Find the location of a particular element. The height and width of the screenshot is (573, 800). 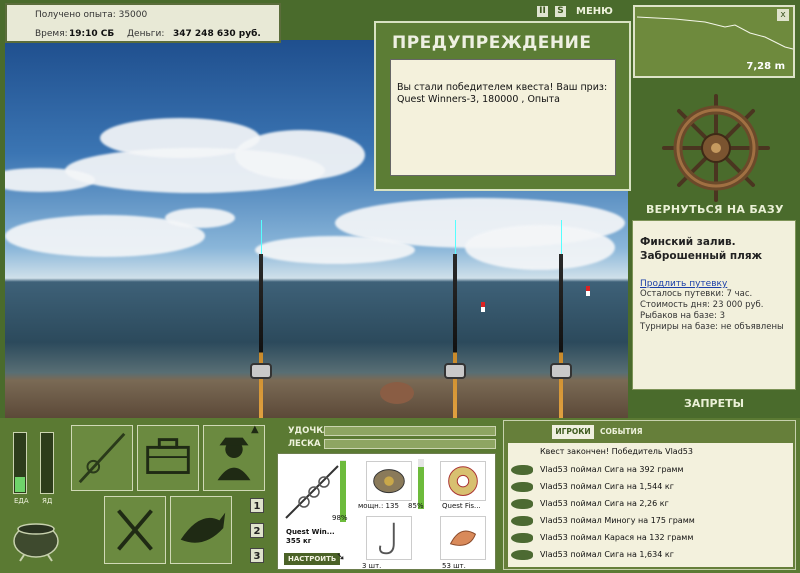

poison-meter is located at coordinates (47, 463).